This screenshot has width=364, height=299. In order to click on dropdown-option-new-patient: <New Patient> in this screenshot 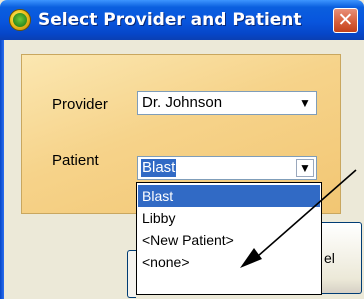, I will do `click(229, 240)`.